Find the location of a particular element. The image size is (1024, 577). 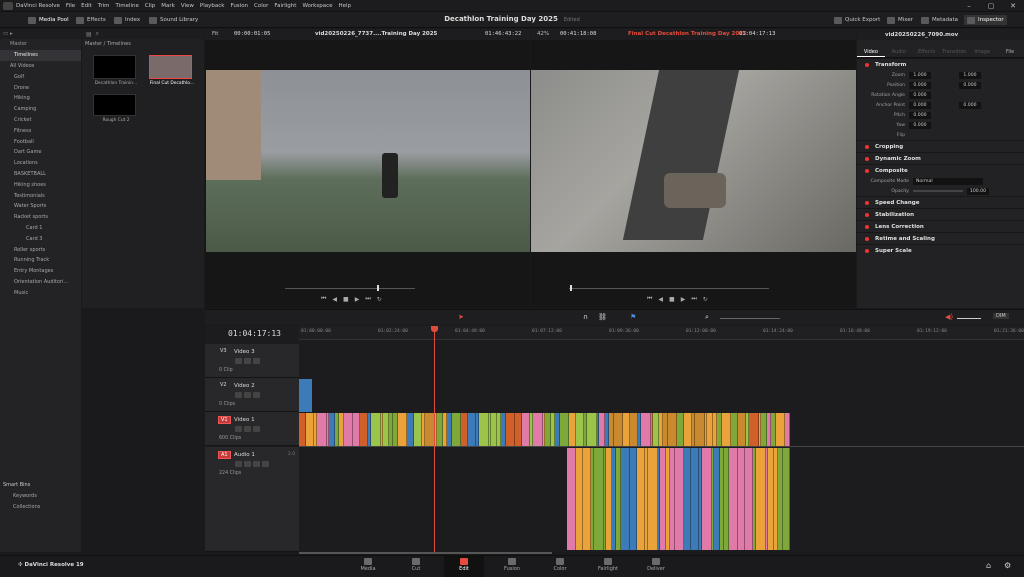

play-icon: ▶ is located at coordinates (357, 299).